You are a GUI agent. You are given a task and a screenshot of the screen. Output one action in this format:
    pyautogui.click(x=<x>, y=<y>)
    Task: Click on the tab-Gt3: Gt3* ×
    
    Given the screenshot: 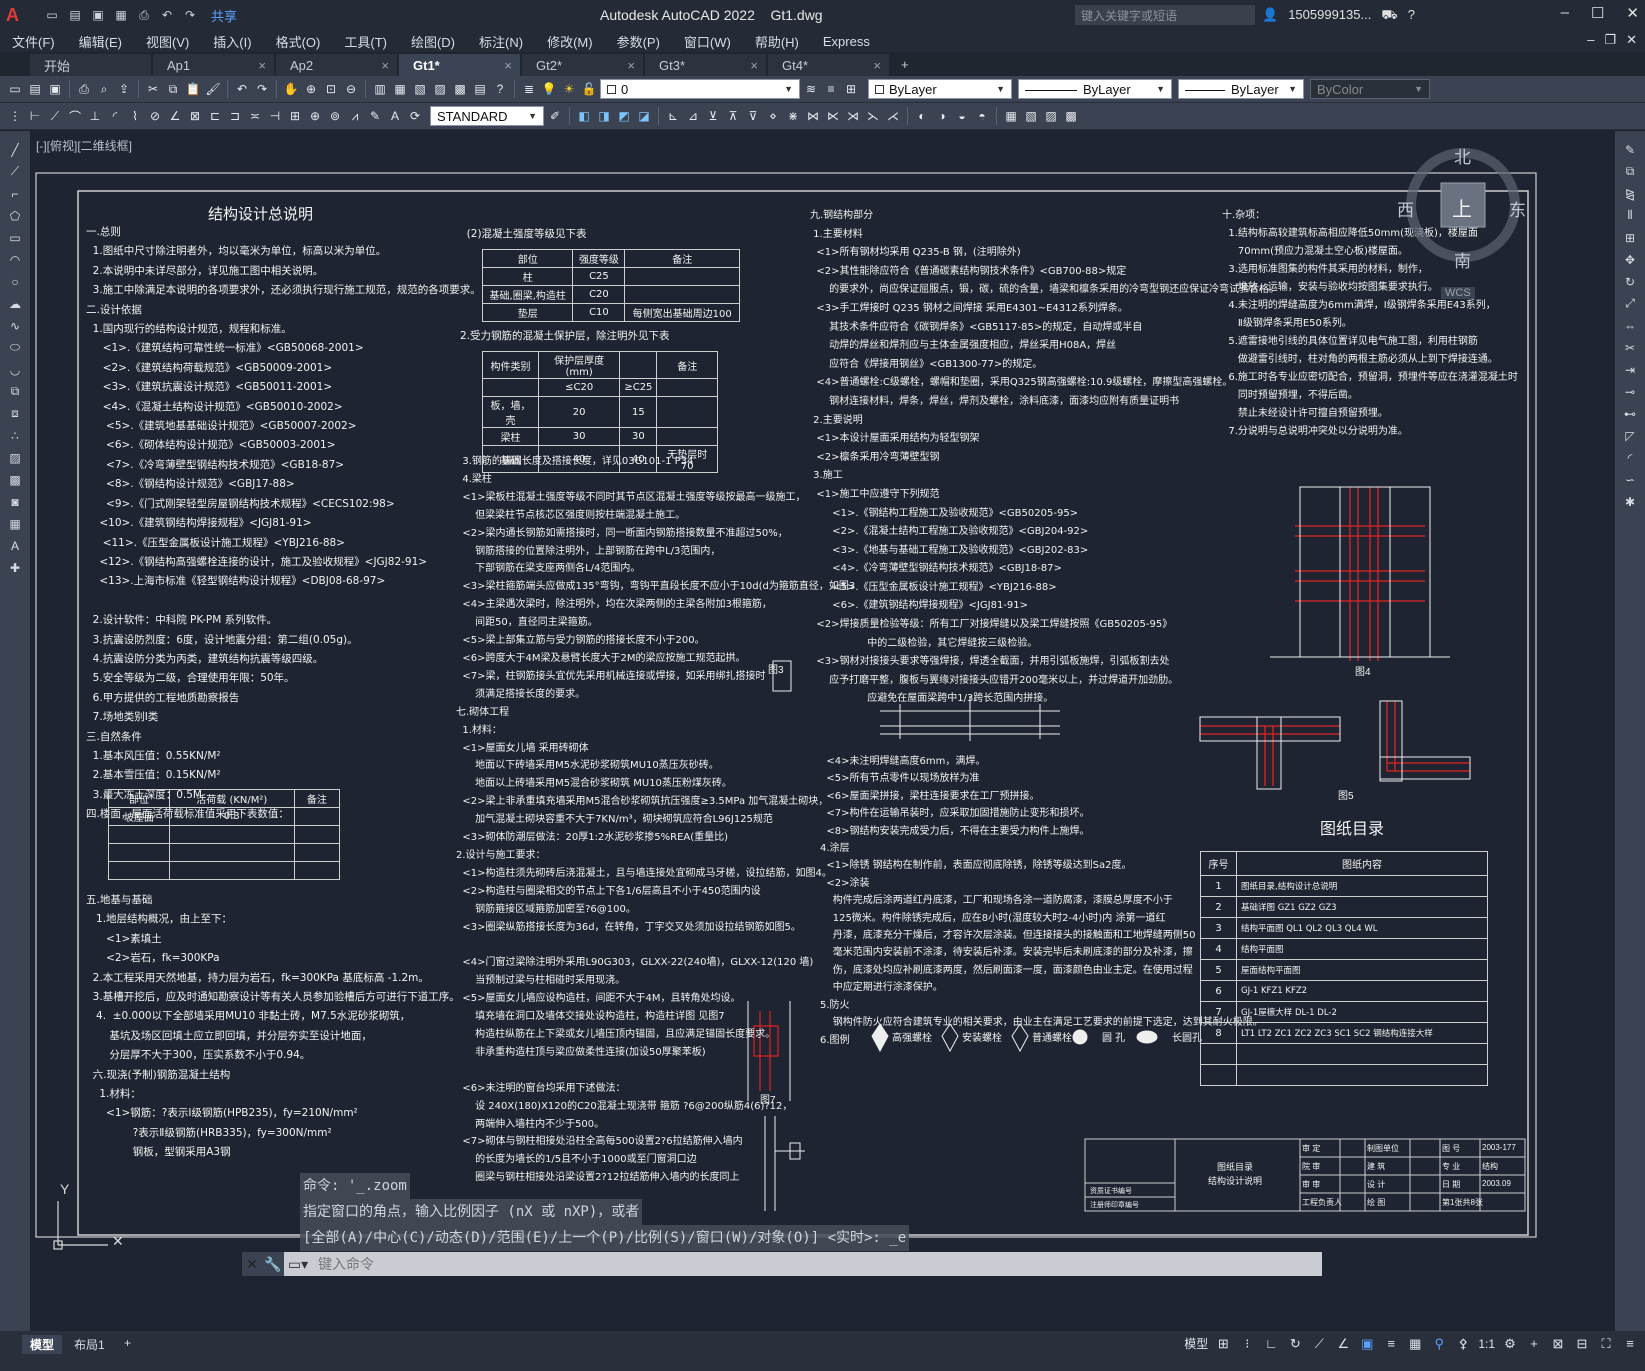 What is the action you would take?
    pyautogui.click(x=705, y=65)
    